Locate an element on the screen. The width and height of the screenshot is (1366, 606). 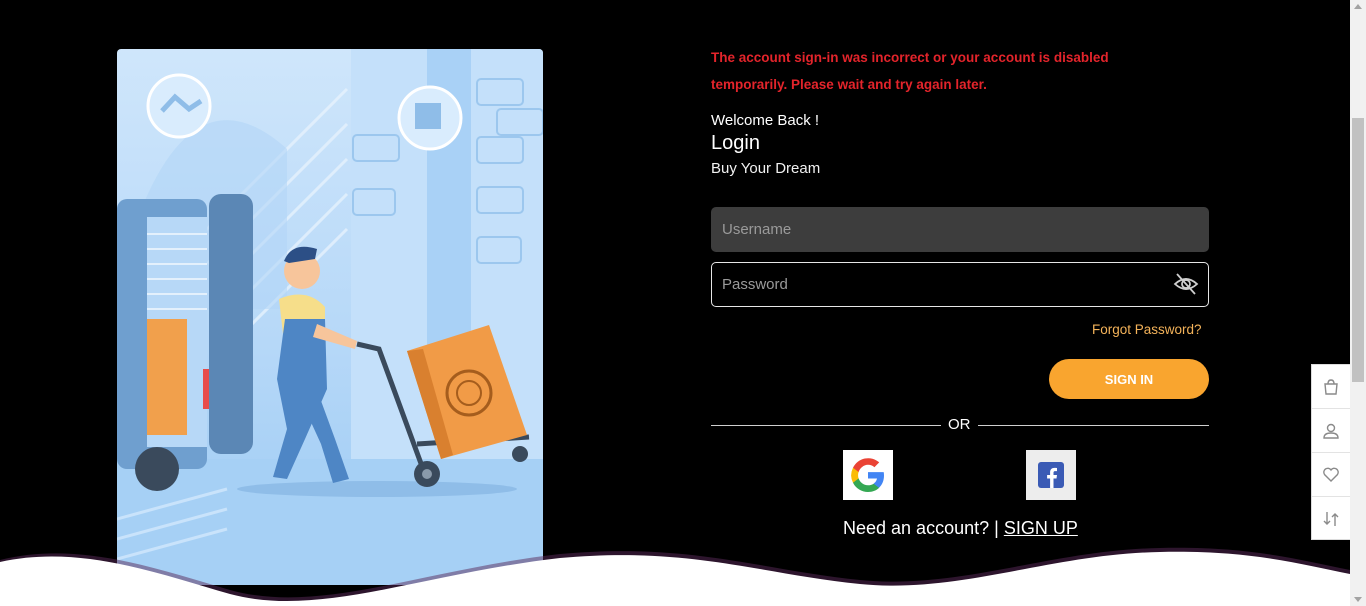
shopping-bag-icon is located at coordinates (1331, 386).